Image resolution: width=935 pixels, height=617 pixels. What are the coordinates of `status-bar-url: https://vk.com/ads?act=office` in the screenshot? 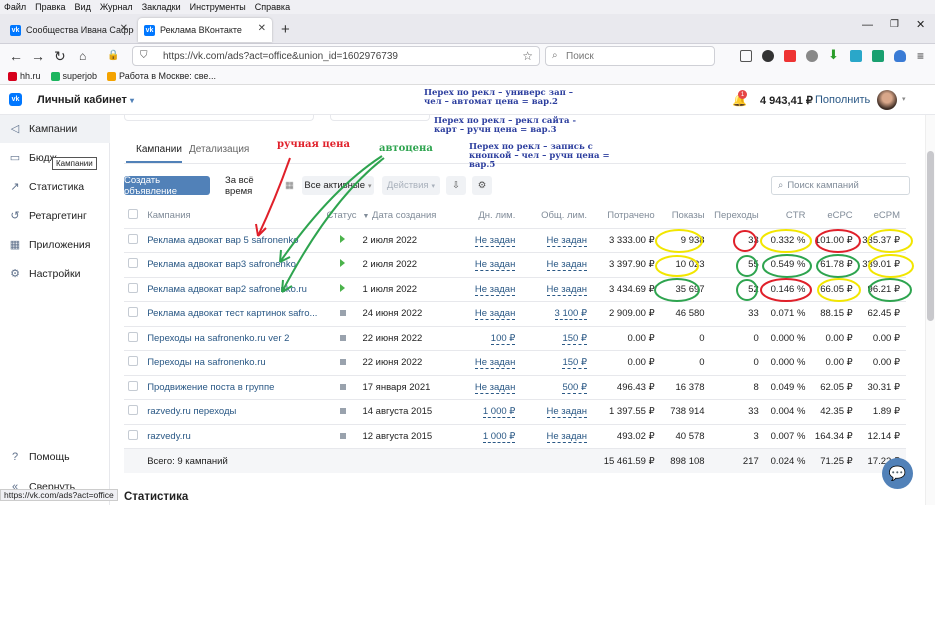 It's located at (59, 495).